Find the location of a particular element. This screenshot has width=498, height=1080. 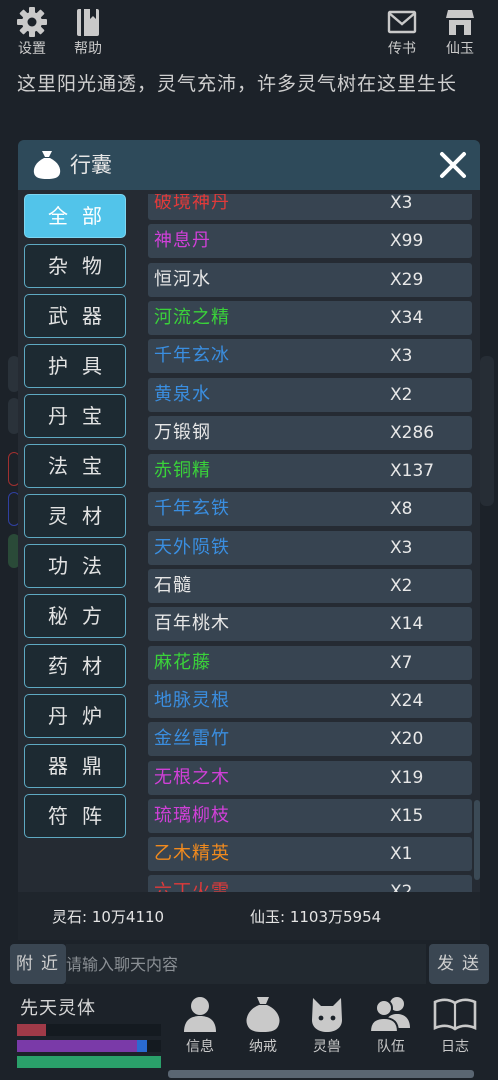

category-tab: 丹炉 is located at coordinates (75, 716).